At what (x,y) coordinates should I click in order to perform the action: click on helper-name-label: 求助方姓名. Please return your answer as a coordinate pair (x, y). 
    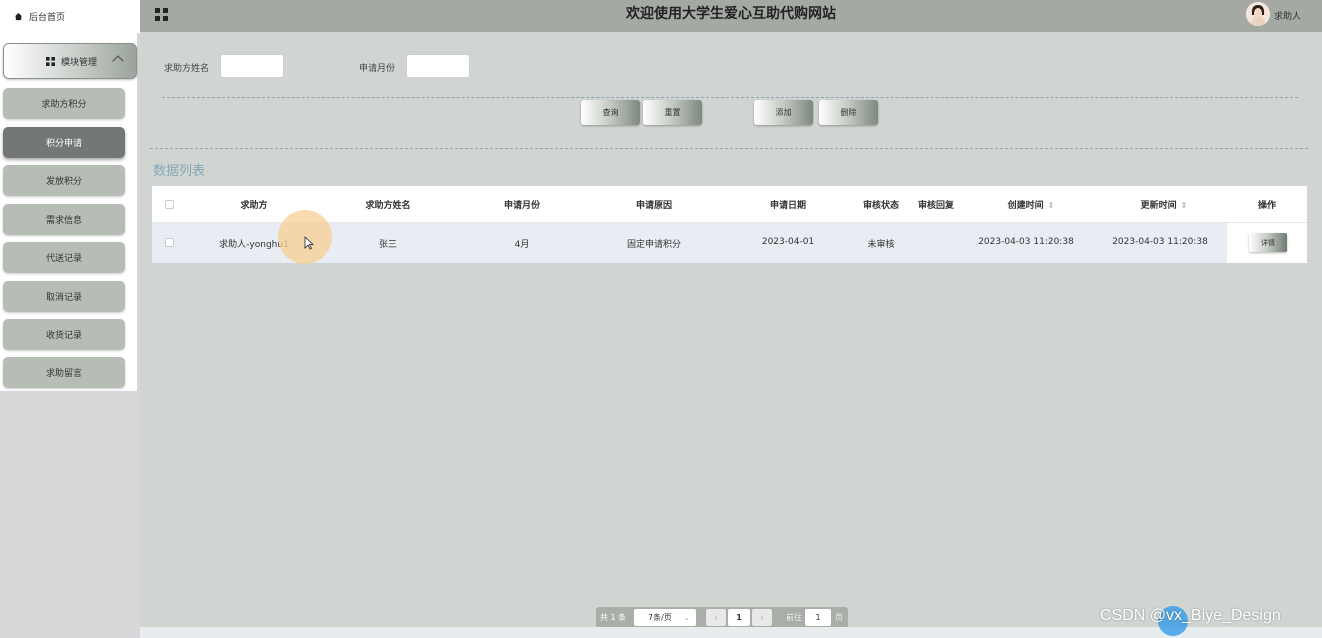
    Looking at the image, I should click on (187, 69).